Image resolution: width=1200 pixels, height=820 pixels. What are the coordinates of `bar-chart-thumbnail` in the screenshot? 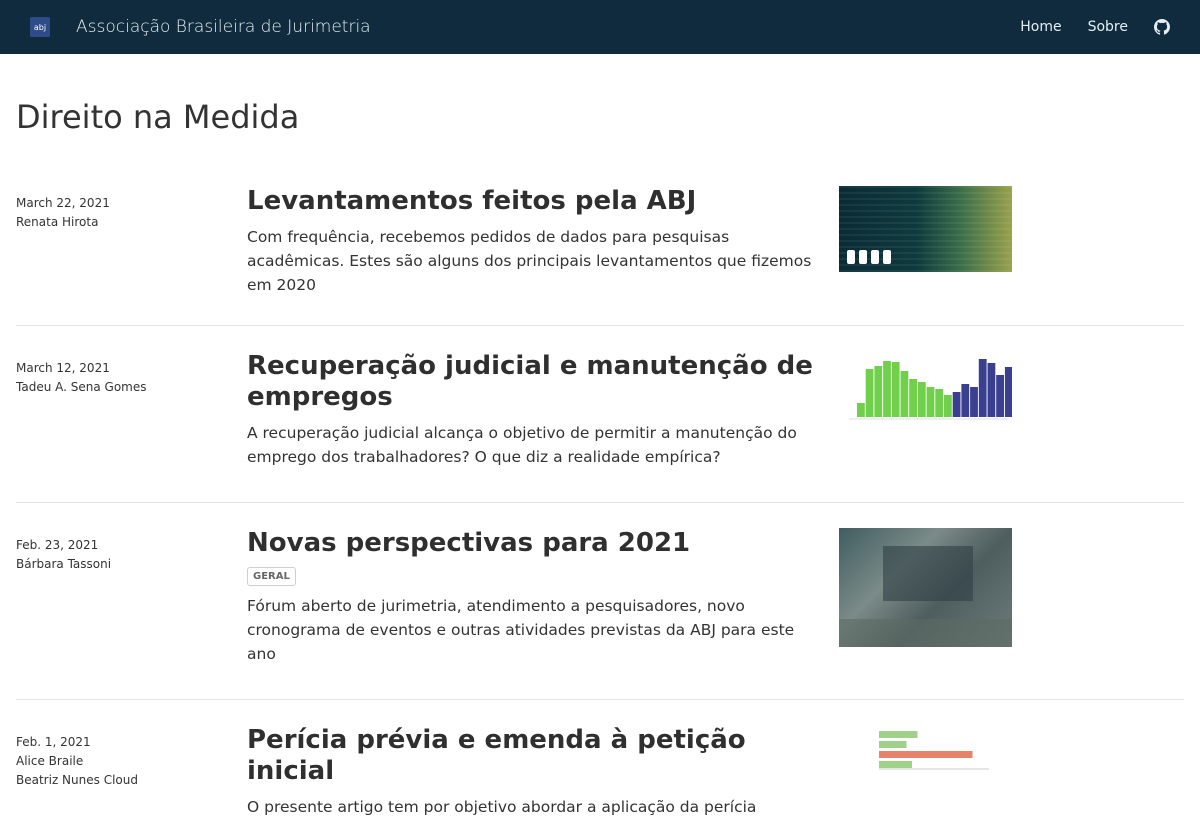 It's located at (926, 391).